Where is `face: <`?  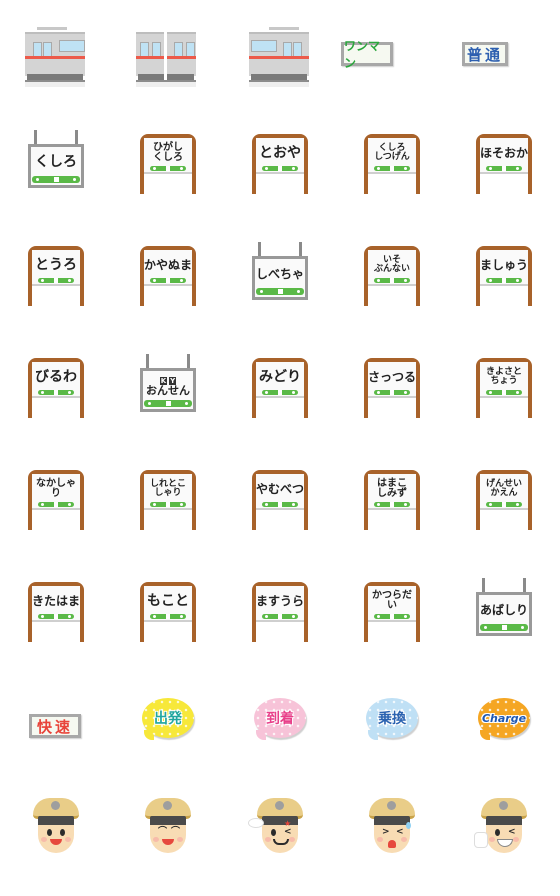 face: < is located at coordinates (504, 837).